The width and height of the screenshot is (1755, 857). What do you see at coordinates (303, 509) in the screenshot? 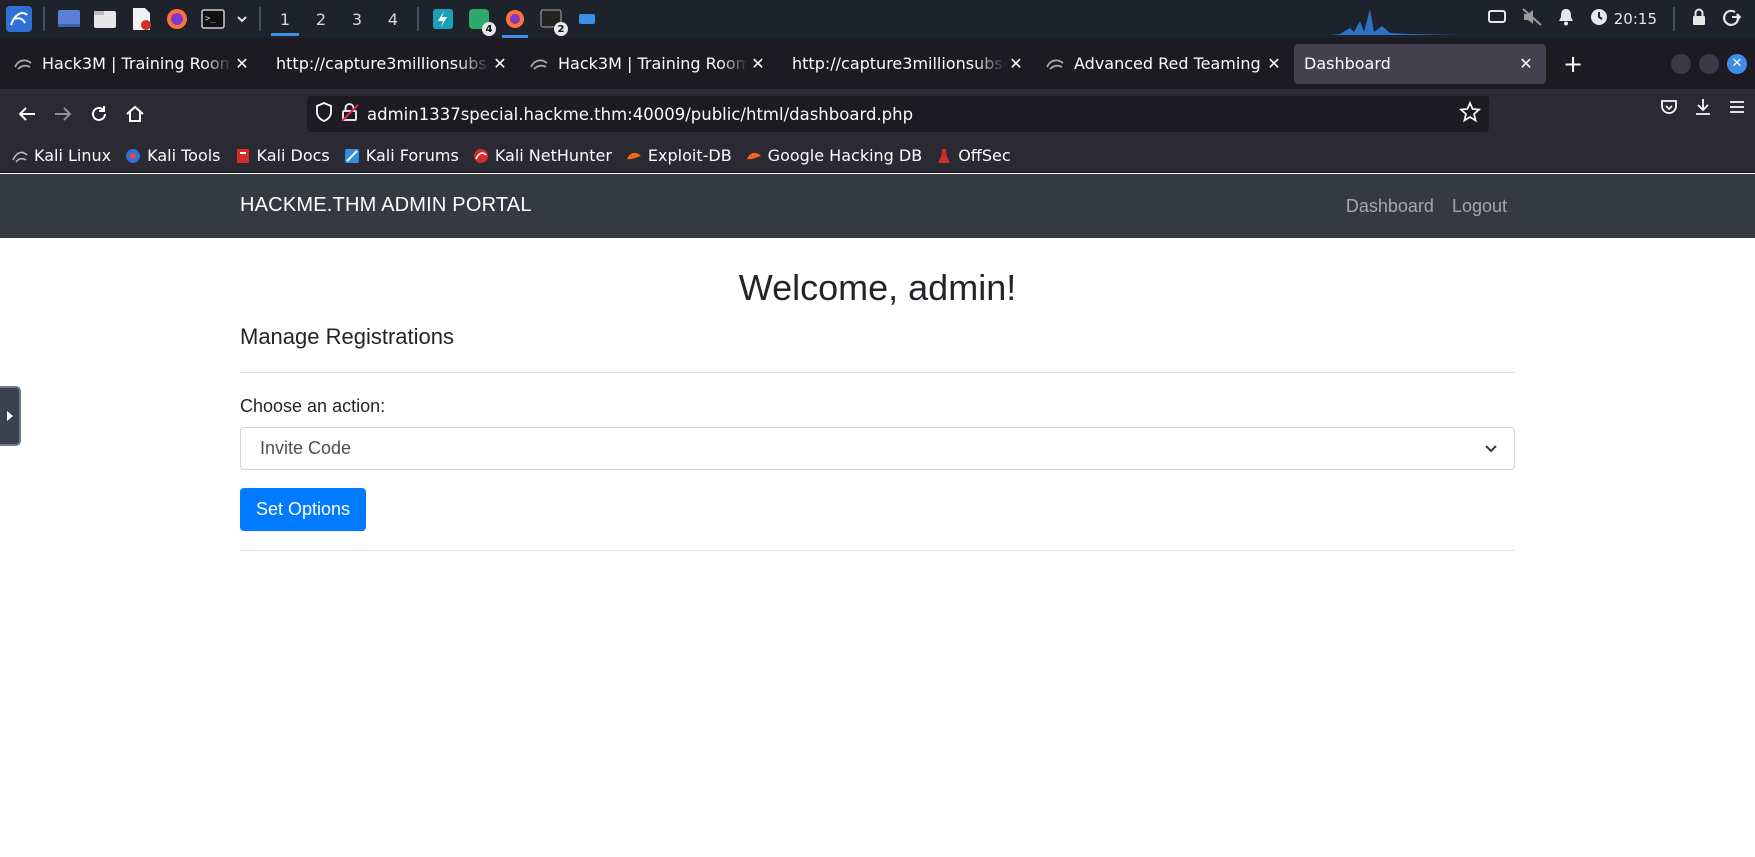
I see `set-options-button: Set Options` at bounding box center [303, 509].